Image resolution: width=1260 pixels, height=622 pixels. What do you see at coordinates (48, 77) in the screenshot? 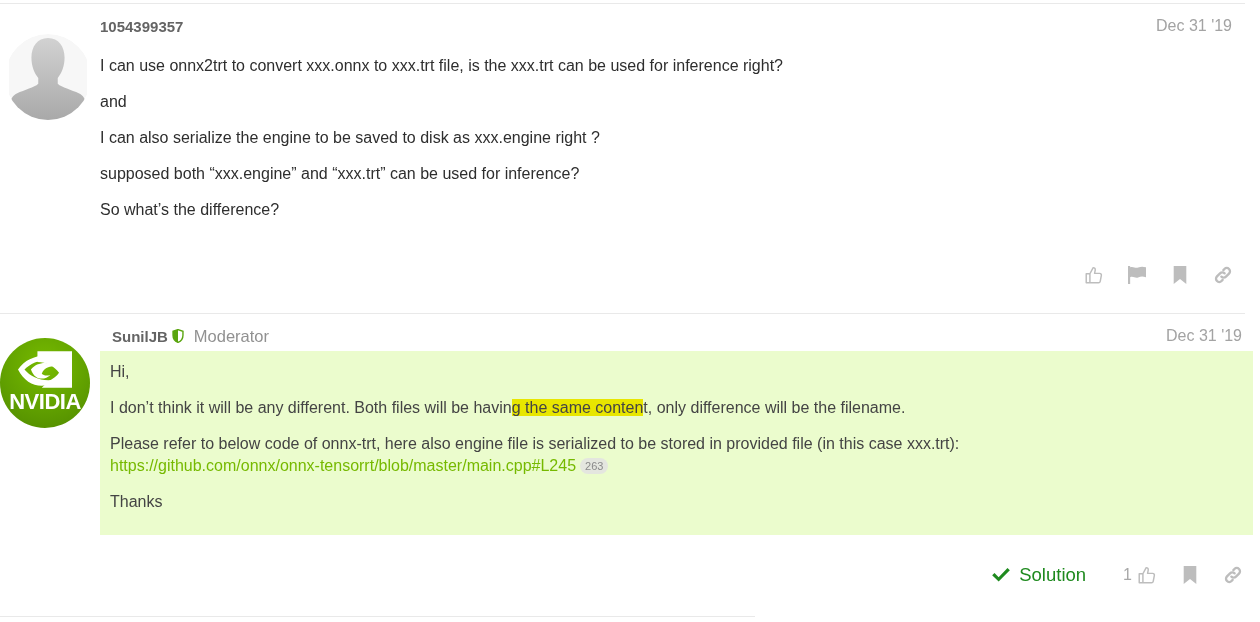
I see `user-avatar` at bounding box center [48, 77].